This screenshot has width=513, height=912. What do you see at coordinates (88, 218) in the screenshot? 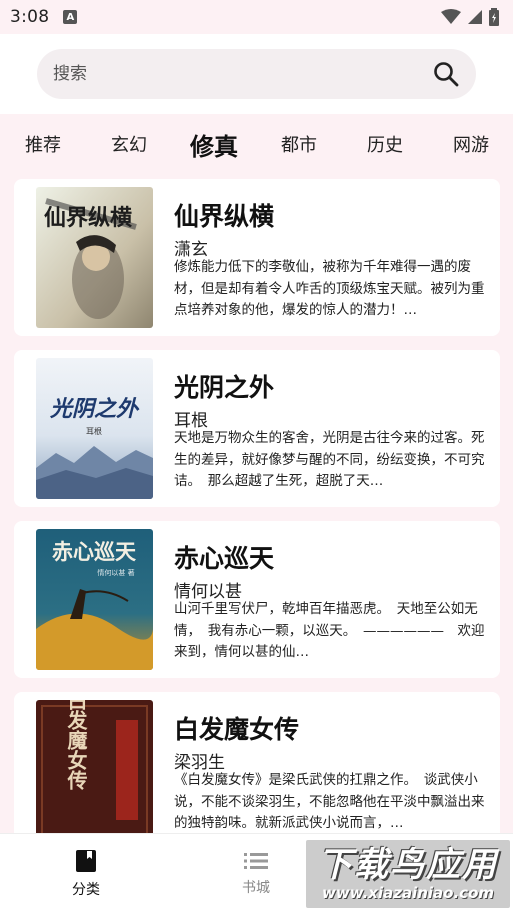
I see `cover-title: 仙界纵横` at bounding box center [88, 218].